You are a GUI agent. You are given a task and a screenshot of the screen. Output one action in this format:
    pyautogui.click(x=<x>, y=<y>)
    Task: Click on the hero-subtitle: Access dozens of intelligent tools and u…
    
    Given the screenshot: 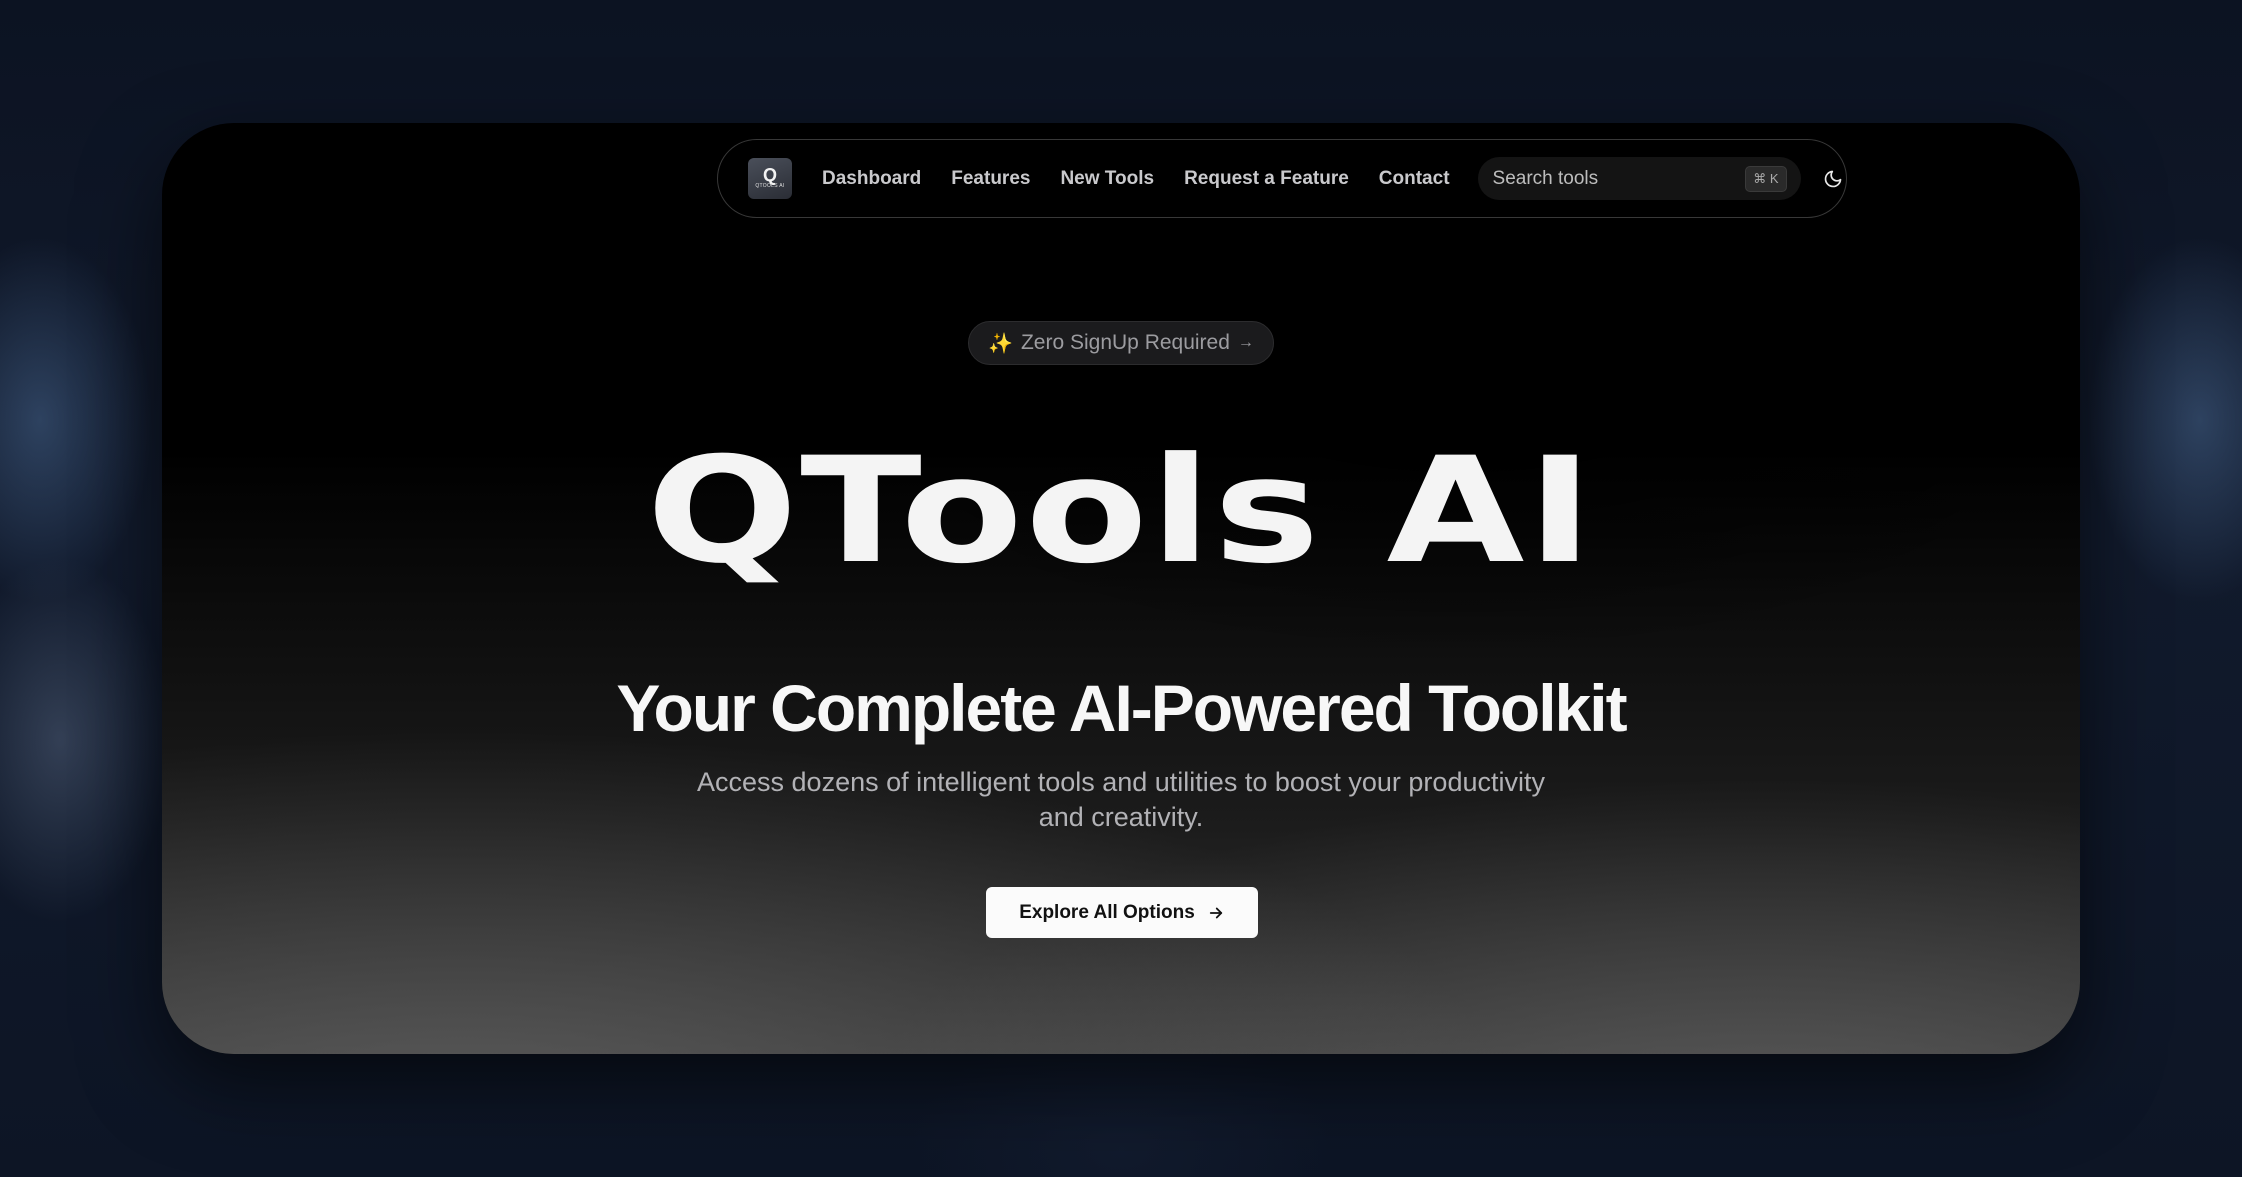 What is the action you would take?
    pyautogui.click(x=1121, y=799)
    